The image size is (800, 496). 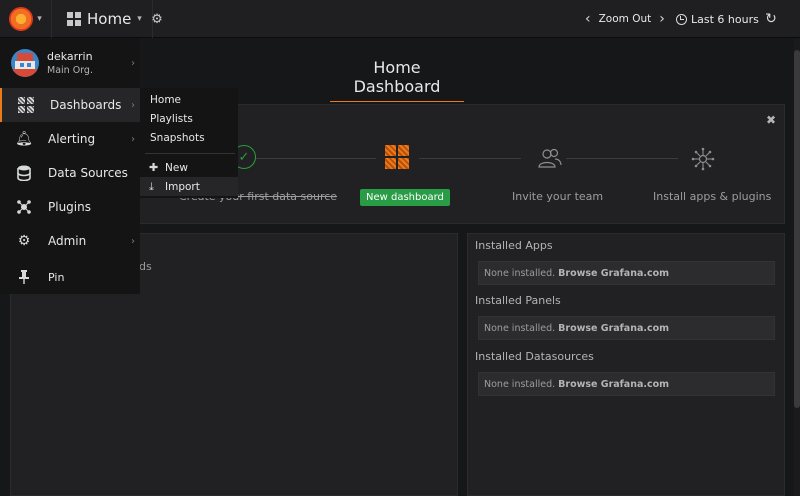 I want to click on grafana-logo-menu-button: ▾, so click(x=26, y=19).